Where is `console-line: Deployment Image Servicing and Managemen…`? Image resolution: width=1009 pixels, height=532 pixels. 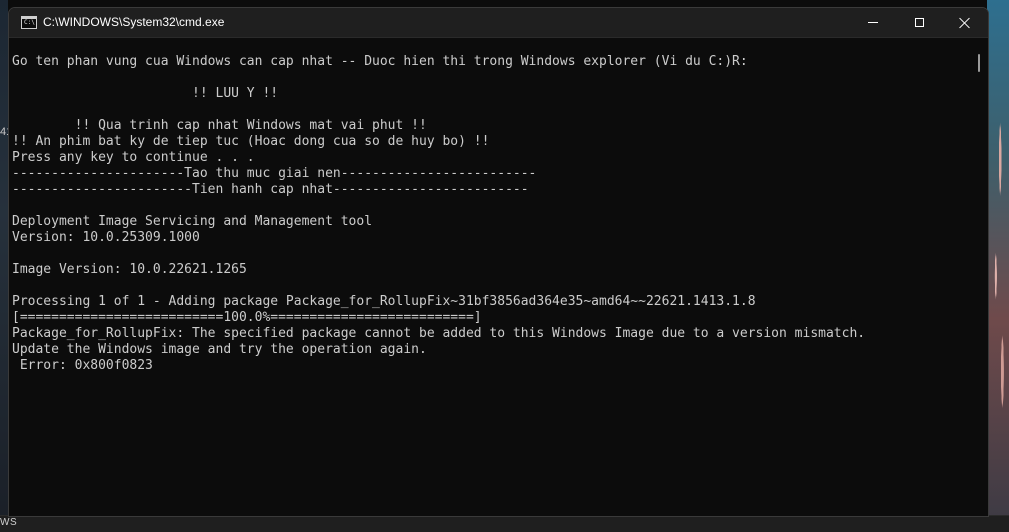
console-line: Deployment Image Servicing and Managemen… is located at coordinates (192, 221).